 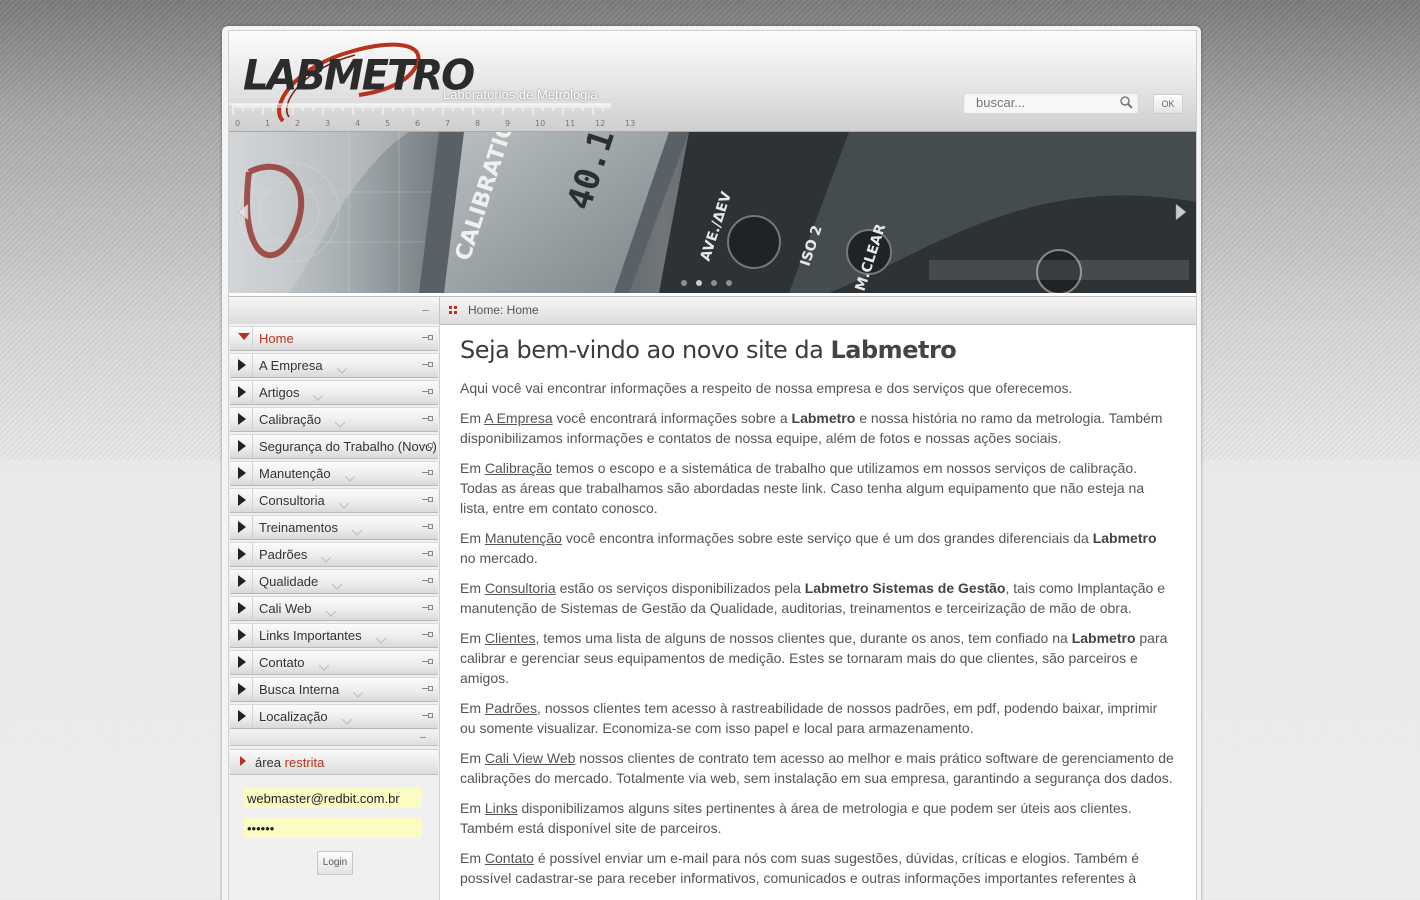 What do you see at coordinates (334, 608) in the screenshot?
I see `sidebar-item: Cali Web` at bounding box center [334, 608].